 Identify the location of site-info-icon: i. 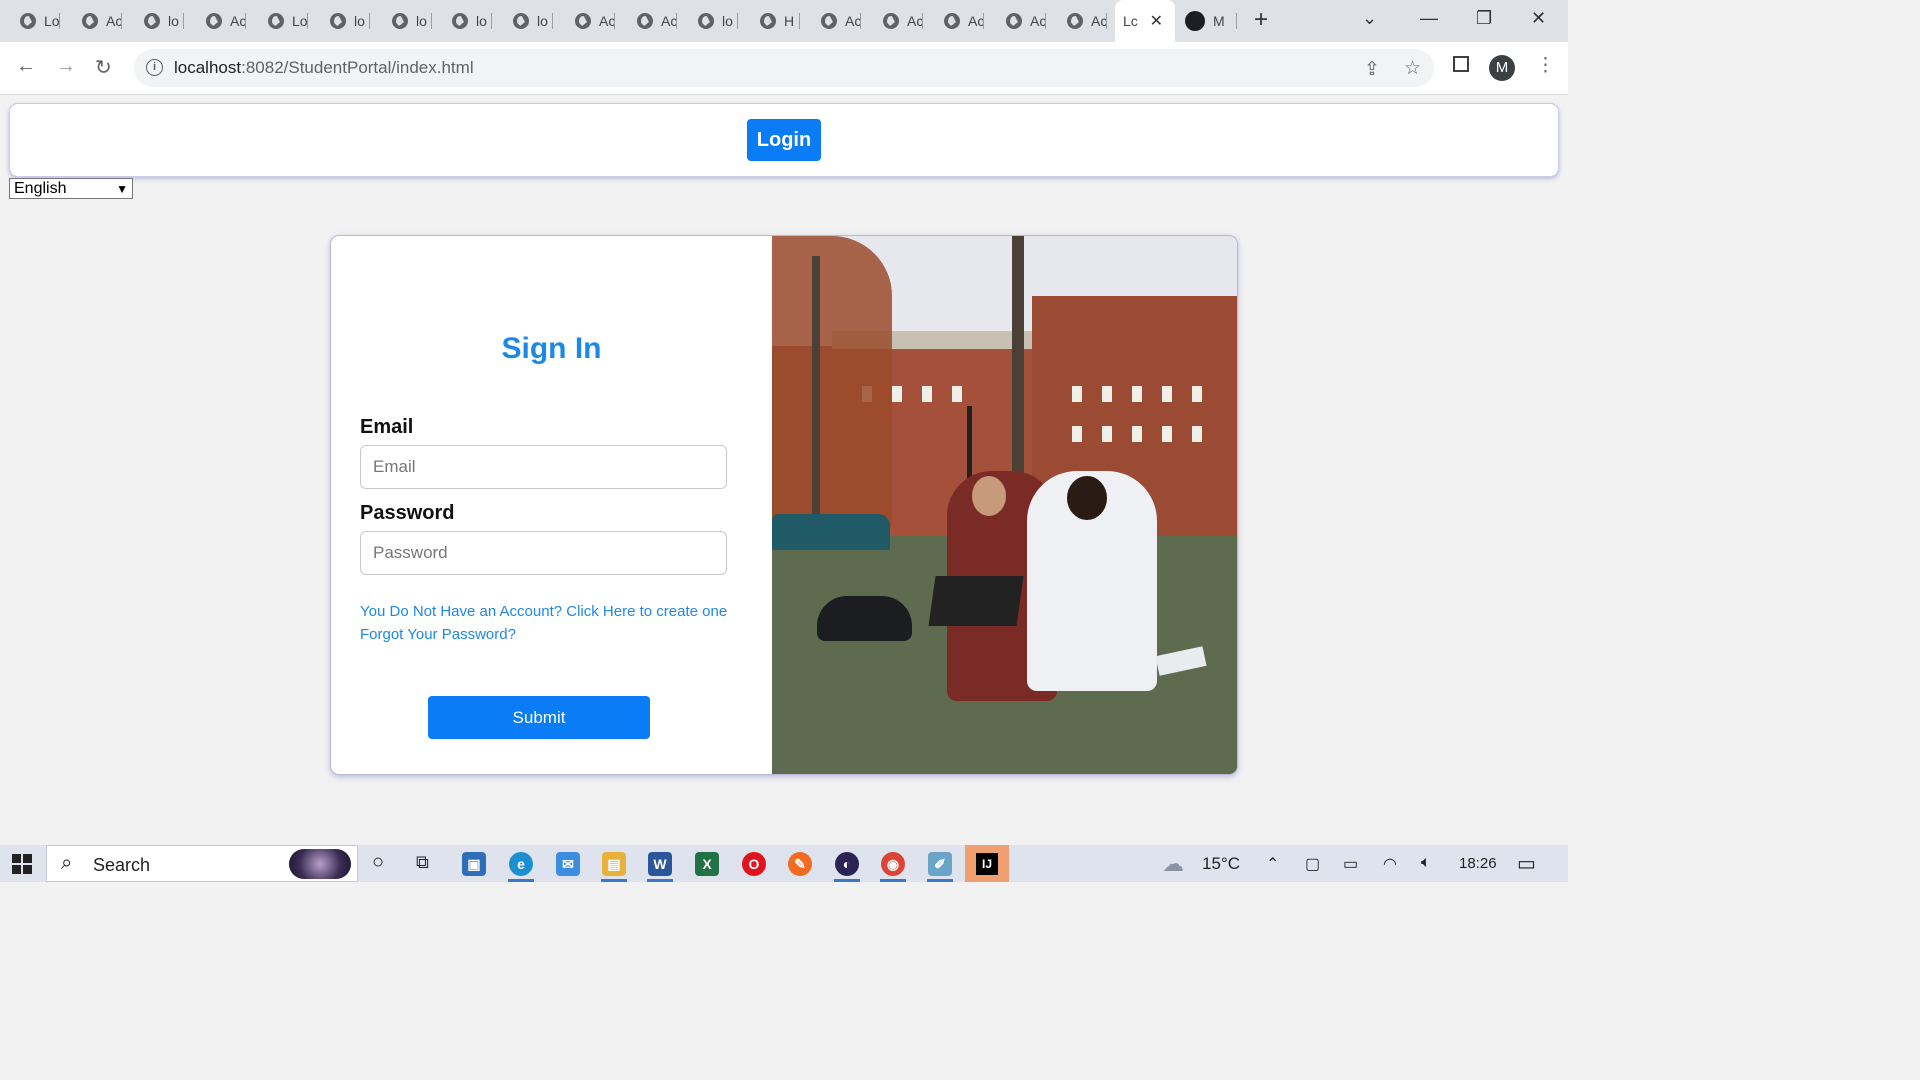
(154, 67).